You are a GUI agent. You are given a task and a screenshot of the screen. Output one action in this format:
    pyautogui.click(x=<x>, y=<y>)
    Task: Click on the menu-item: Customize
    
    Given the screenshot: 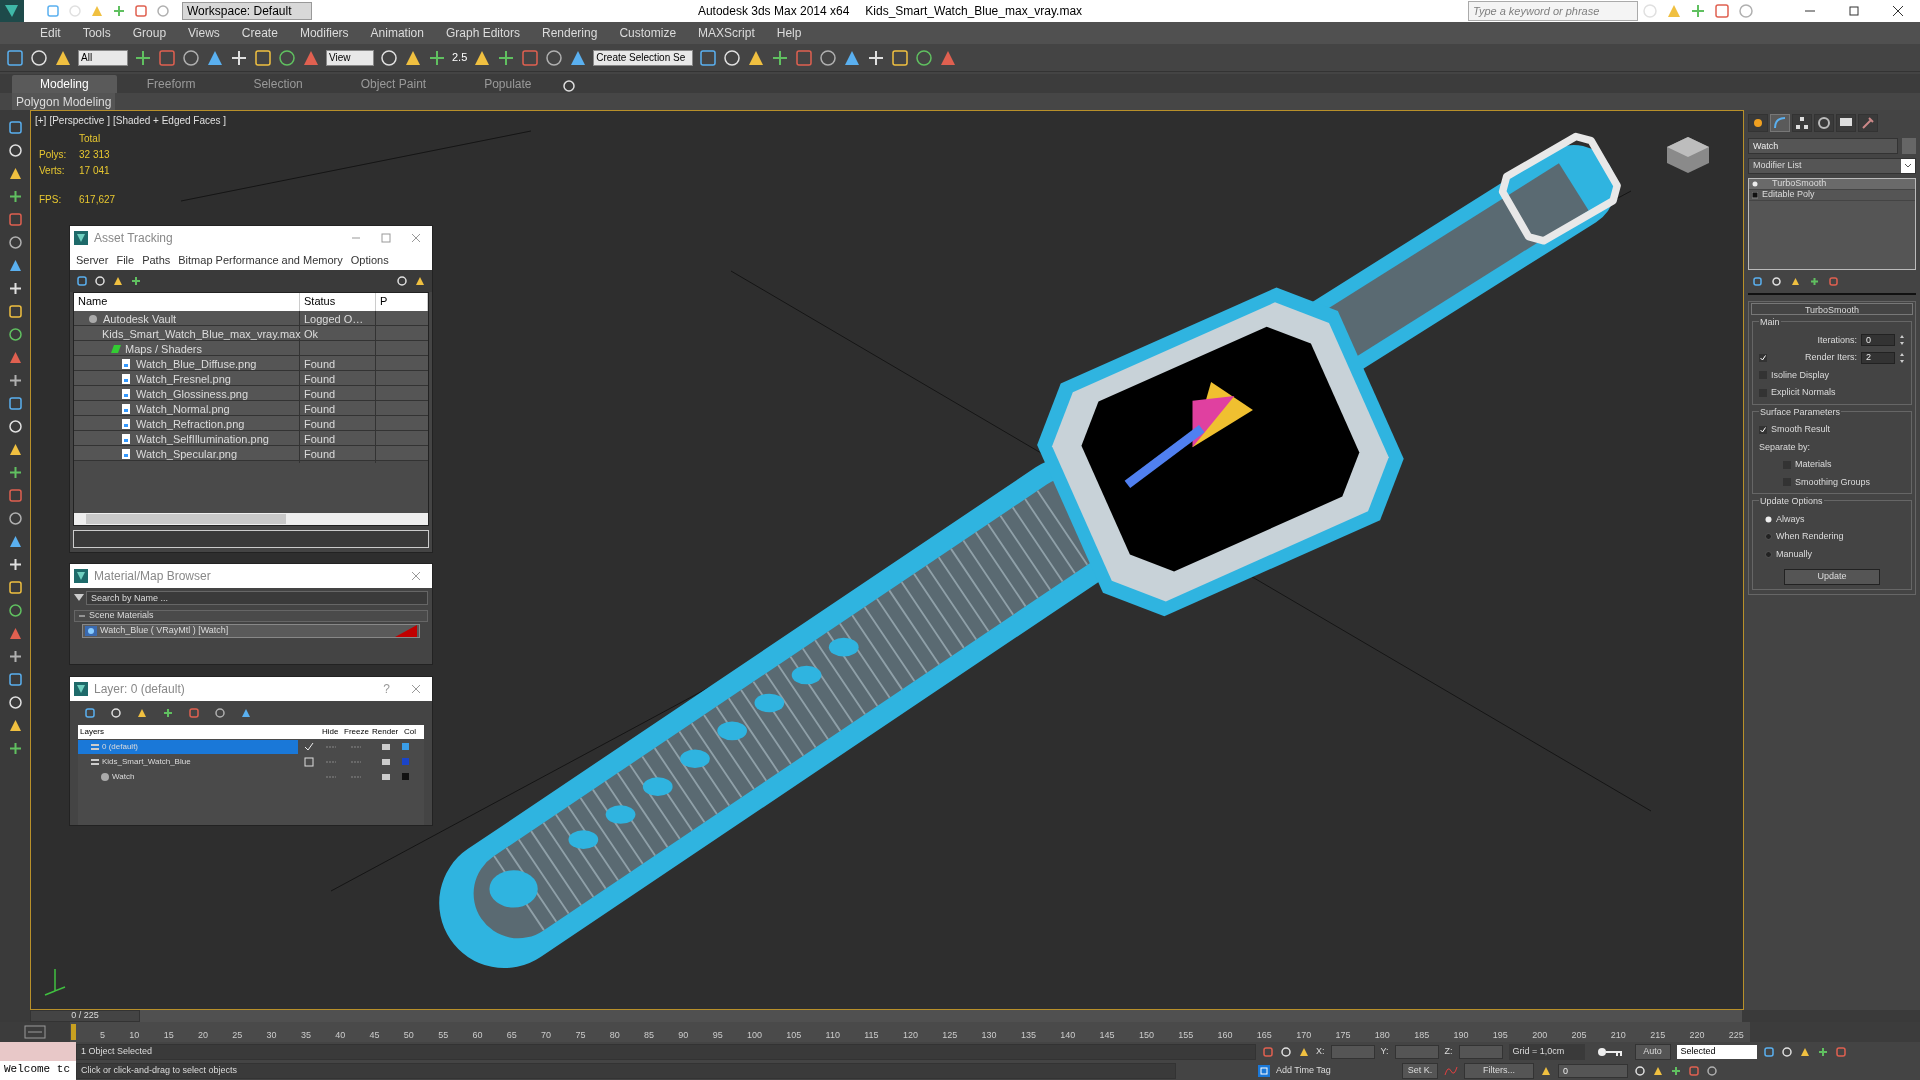 What is the action you would take?
    pyautogui.click(x=648, y=33)
    